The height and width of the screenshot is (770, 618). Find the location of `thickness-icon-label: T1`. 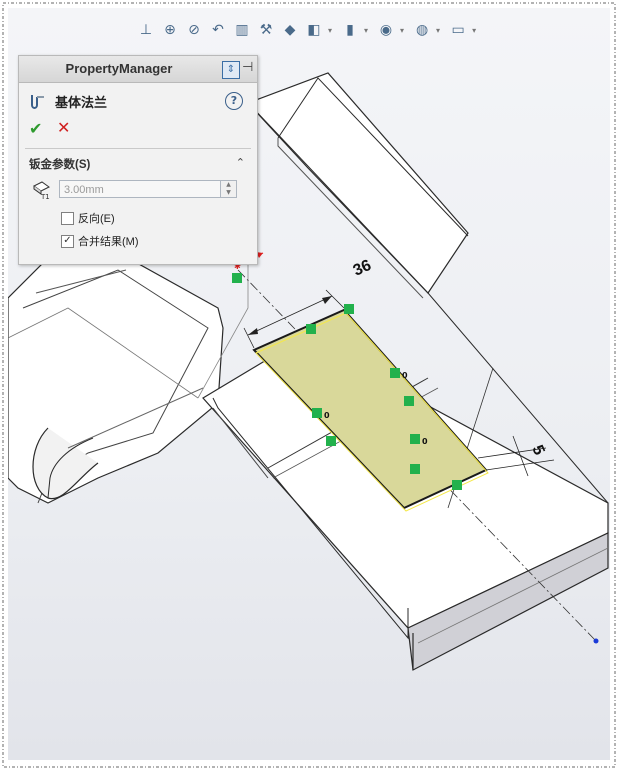

thickness-icon-label: T1 is located at coordinates (45, 196).